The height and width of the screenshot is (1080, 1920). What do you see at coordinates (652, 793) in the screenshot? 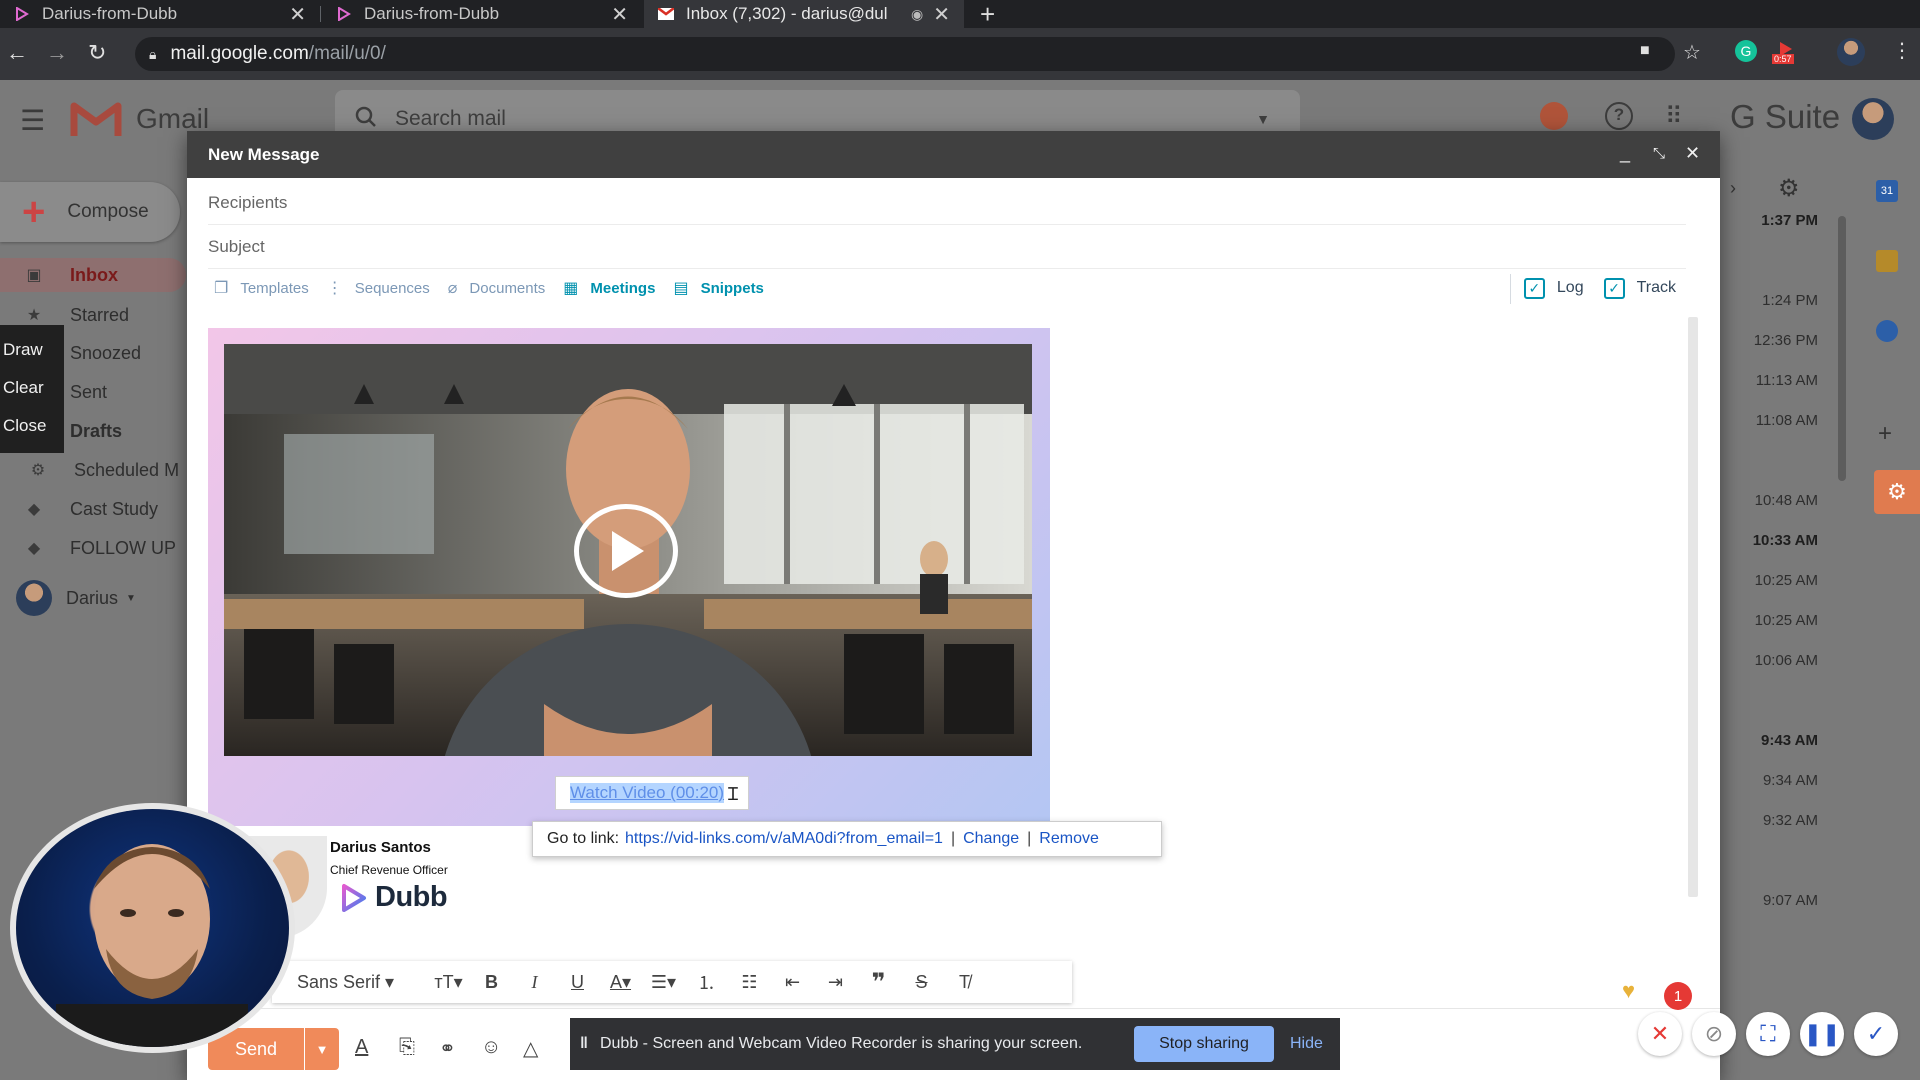
I see `watch-video-link: Watch Video (00:20)` at bounding box center [652, 793].